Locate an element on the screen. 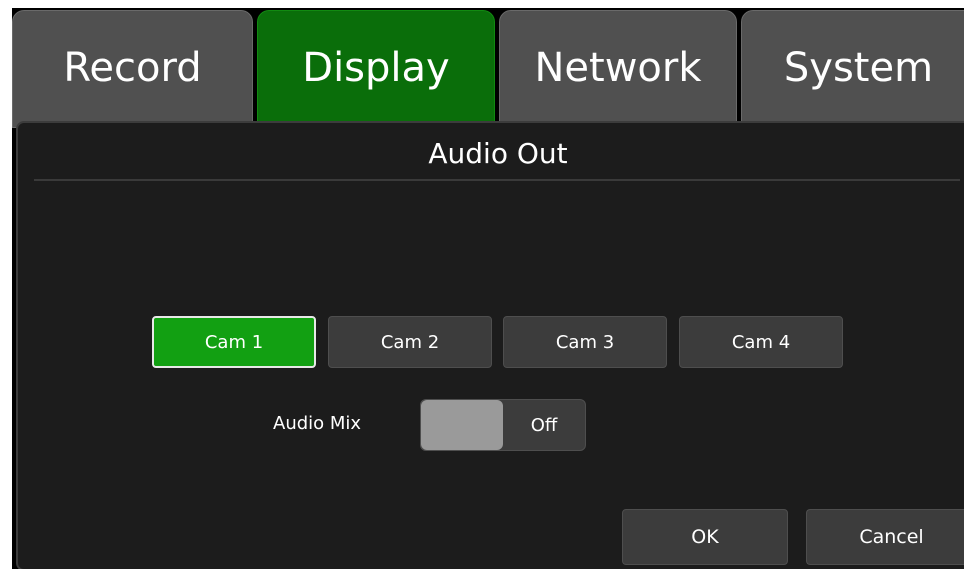 The height and width of the screenshot is (569, 964). ok-button: OK is located at coordinates (705, 537).